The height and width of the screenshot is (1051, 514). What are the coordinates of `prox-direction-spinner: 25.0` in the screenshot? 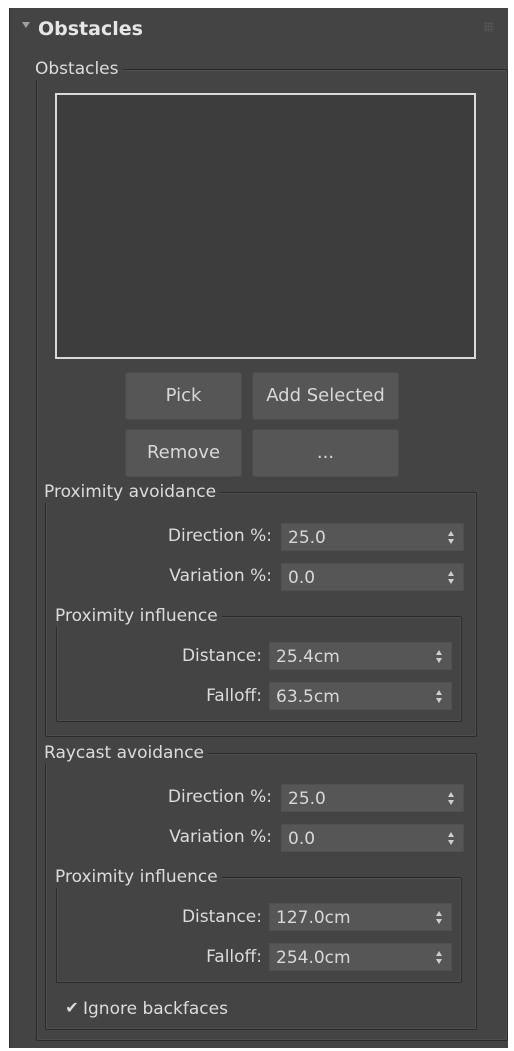 It's located at (372, 537).